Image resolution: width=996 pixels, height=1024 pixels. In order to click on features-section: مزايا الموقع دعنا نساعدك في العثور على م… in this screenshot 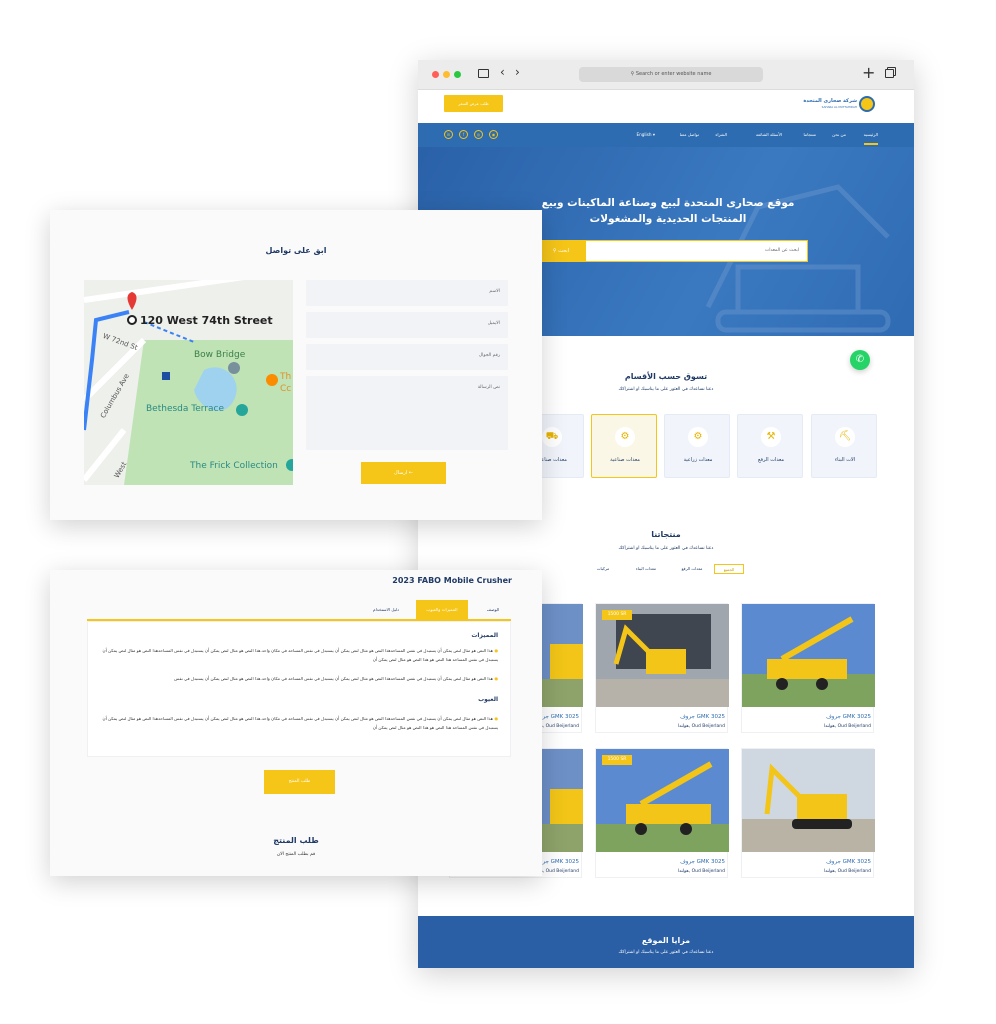, I will do `click(666, 942)`.